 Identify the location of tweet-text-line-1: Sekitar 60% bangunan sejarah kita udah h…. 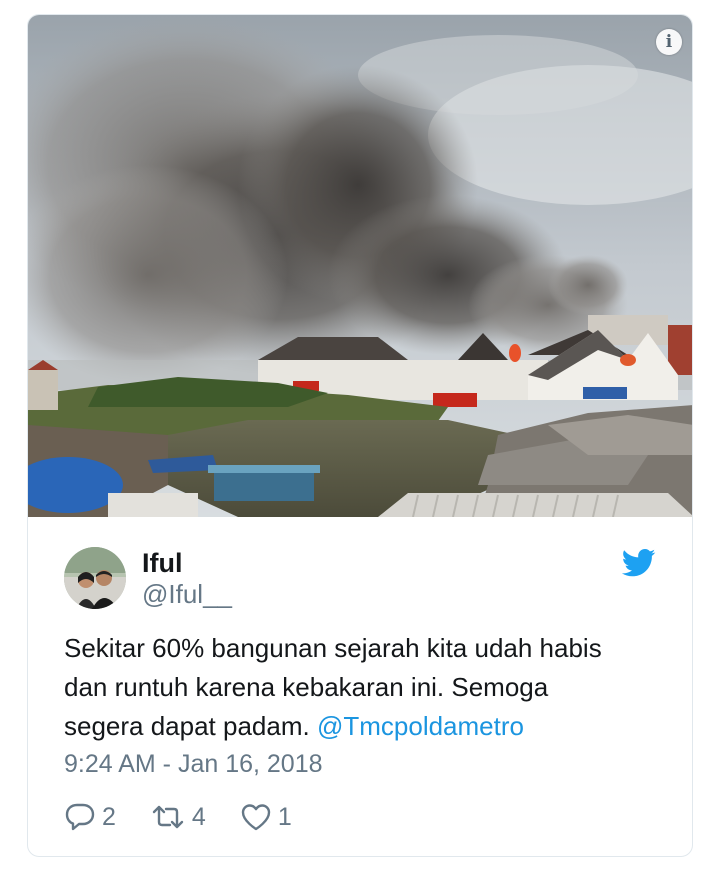
(333, 648).